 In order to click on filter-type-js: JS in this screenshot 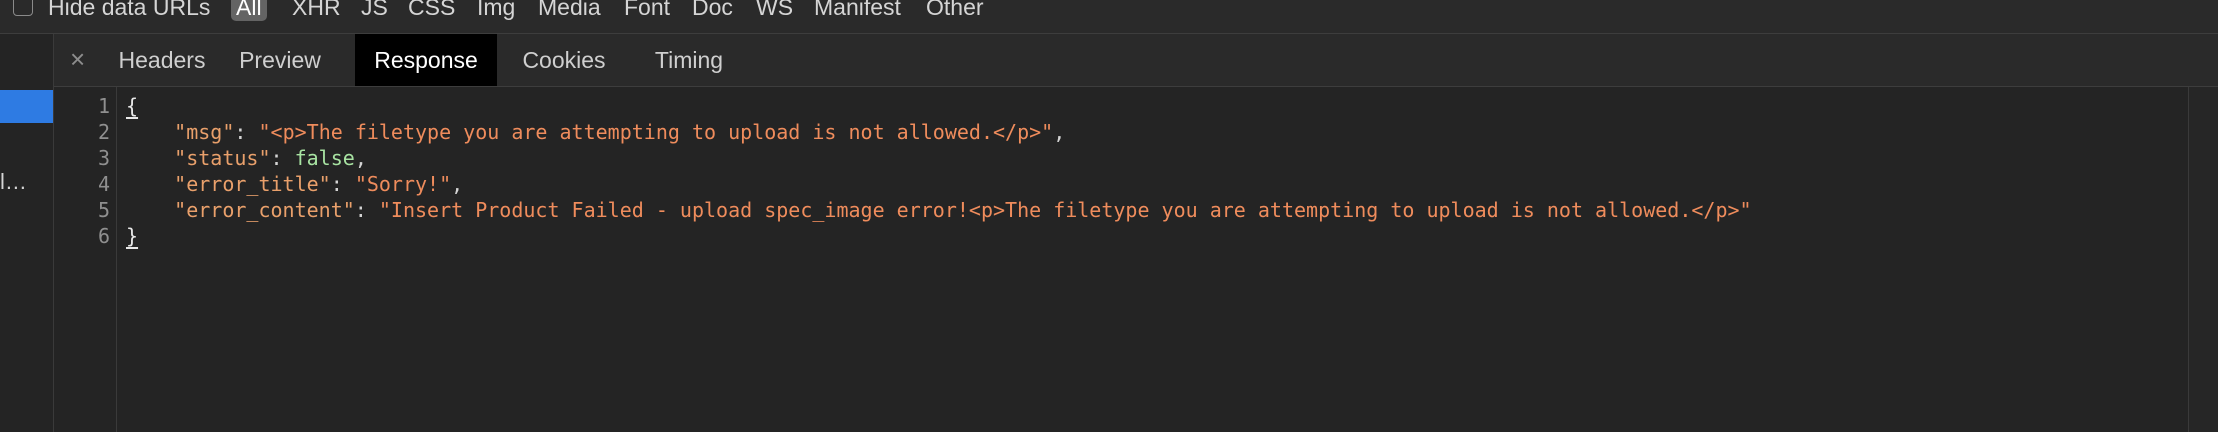, I will do `click(374, 10)`.